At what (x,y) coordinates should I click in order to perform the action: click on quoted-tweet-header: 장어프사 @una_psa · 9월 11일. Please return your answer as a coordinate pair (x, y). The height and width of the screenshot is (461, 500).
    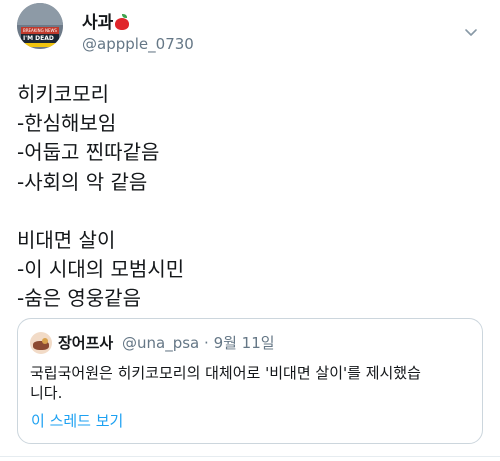
    Looking at the image, I should click on (166, 342).